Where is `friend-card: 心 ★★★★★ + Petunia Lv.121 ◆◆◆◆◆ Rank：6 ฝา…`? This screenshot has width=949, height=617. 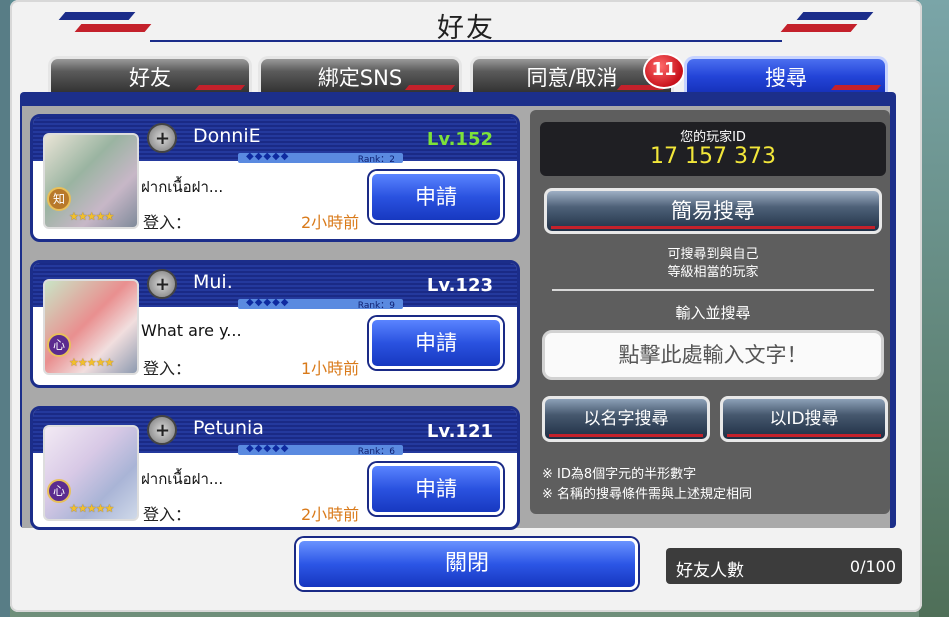
friend-card: 心 ★★★★★ + Petunia Lv.121 ◆◆◆◆◆ Rank：6 ฝา… is located at coordinates (275, 468).